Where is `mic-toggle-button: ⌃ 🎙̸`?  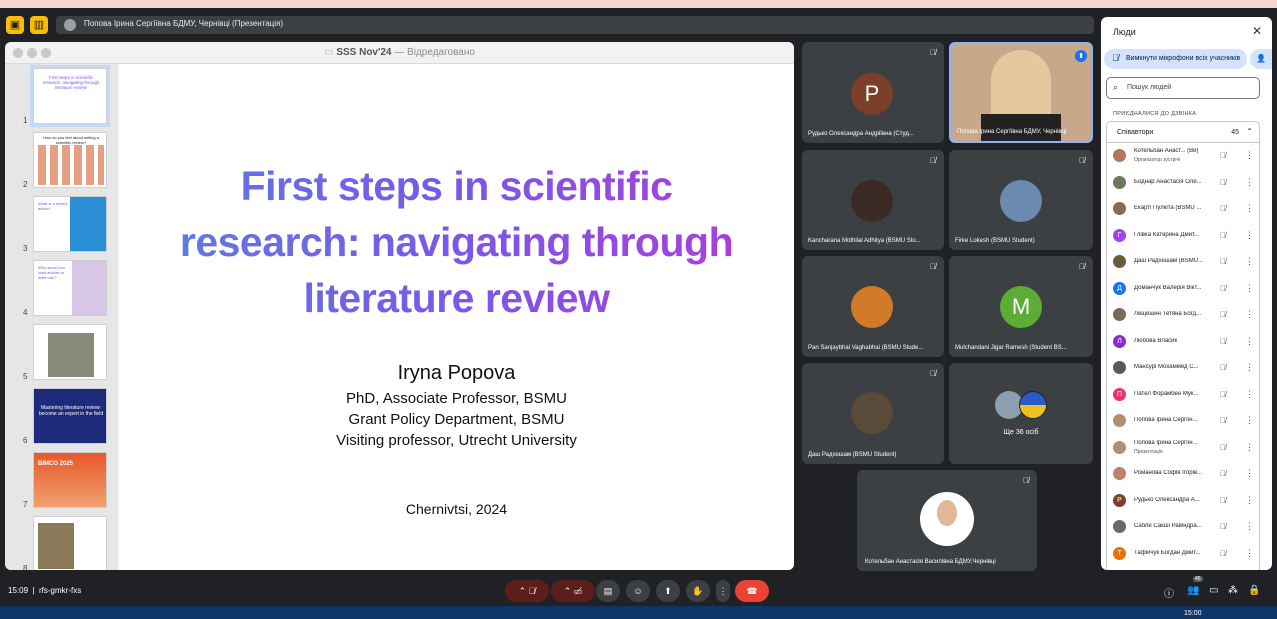 mic-toggle-button: ⌃ 🎙̸ is located at coordinates (527, 591).